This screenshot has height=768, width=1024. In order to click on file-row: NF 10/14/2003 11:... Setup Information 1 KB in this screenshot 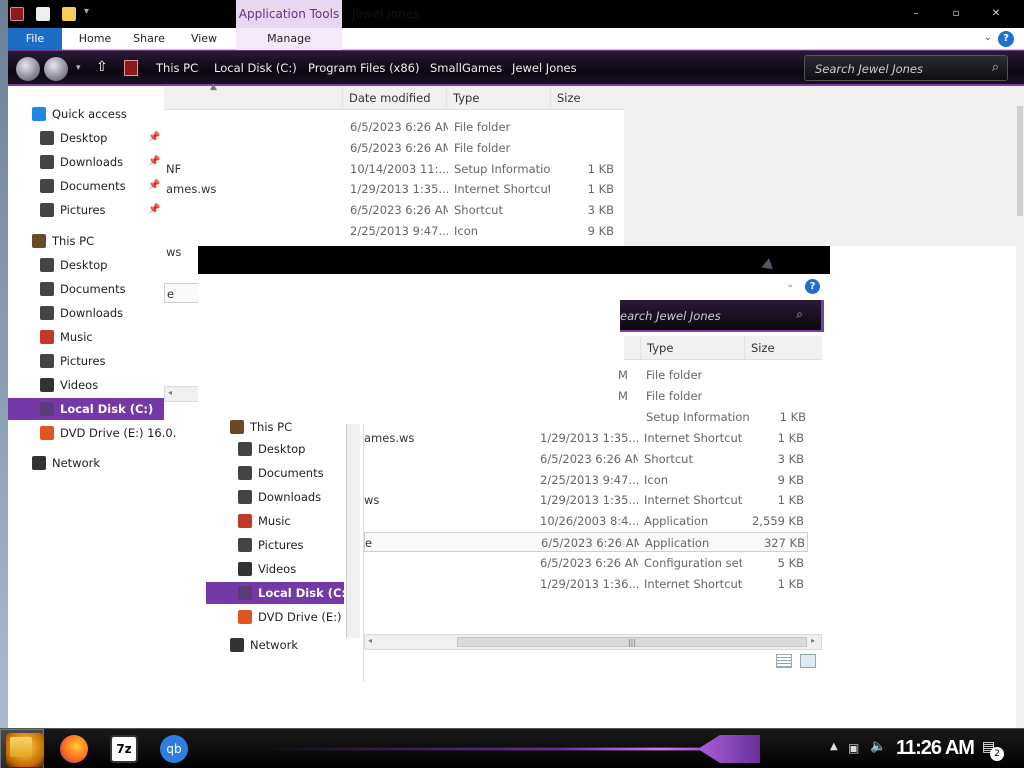, I will do `click(394, 169)`.